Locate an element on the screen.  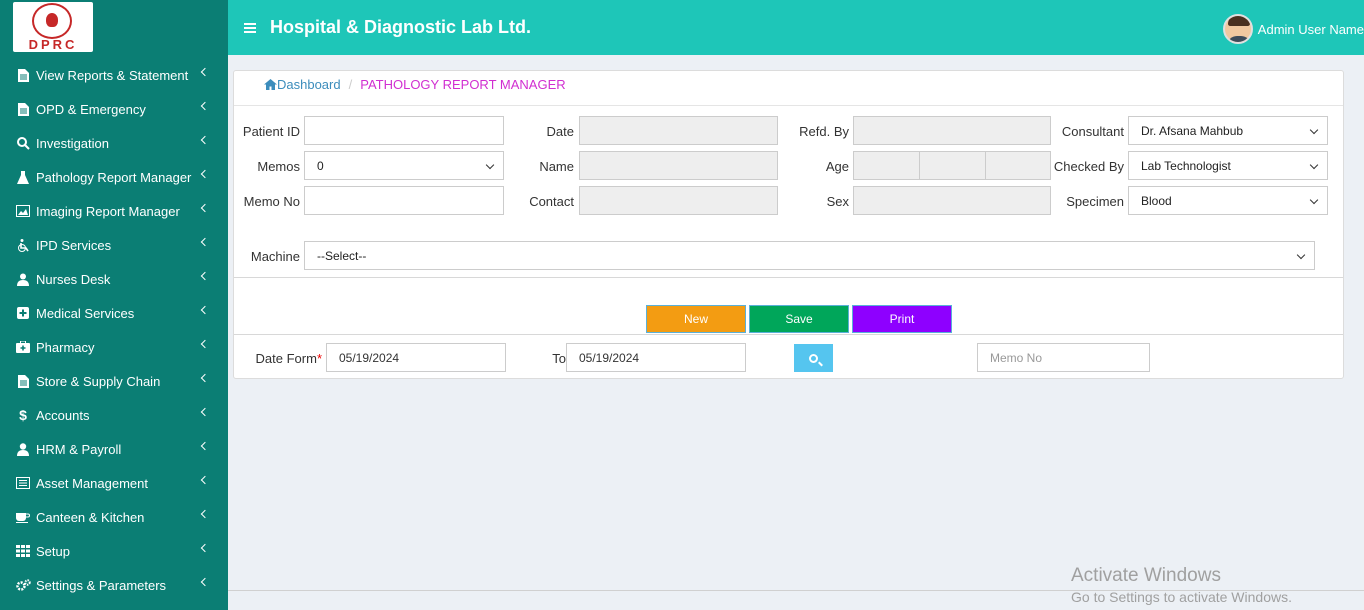
save-button: Save is located at coordinates (799, 319).